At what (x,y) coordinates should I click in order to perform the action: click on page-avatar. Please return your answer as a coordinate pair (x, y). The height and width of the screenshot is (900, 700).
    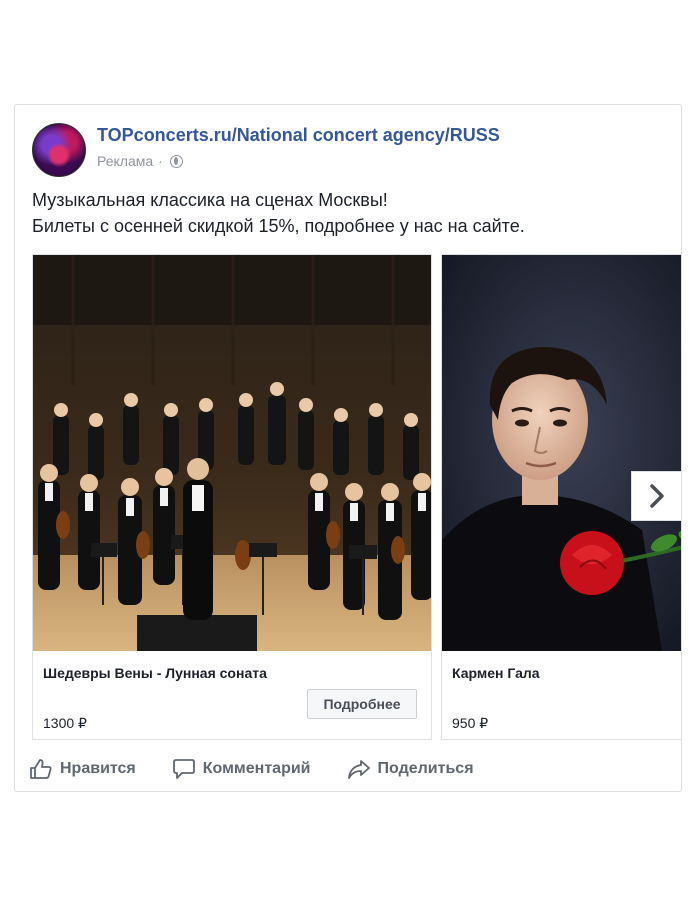
    Looking at the image, I should click on (59, 150).